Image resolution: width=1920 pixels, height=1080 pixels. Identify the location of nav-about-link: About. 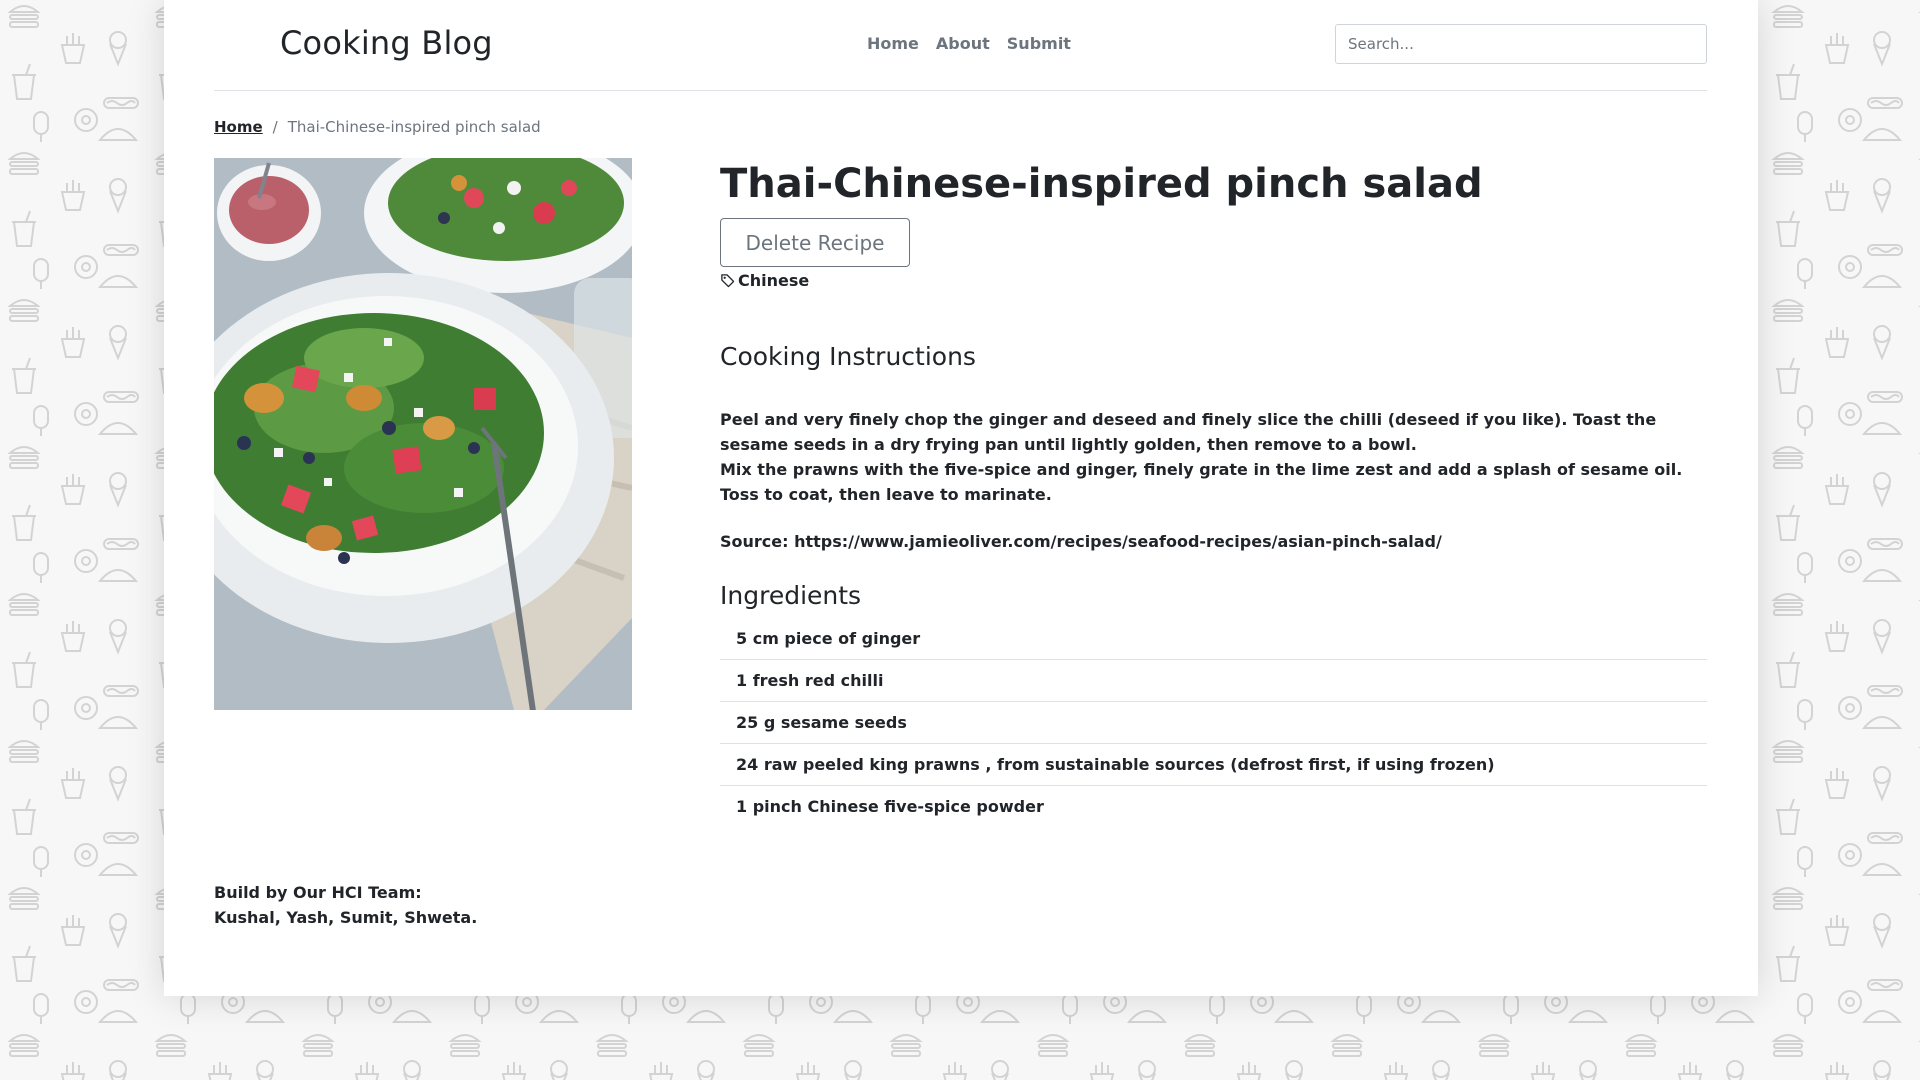
(963, 43).